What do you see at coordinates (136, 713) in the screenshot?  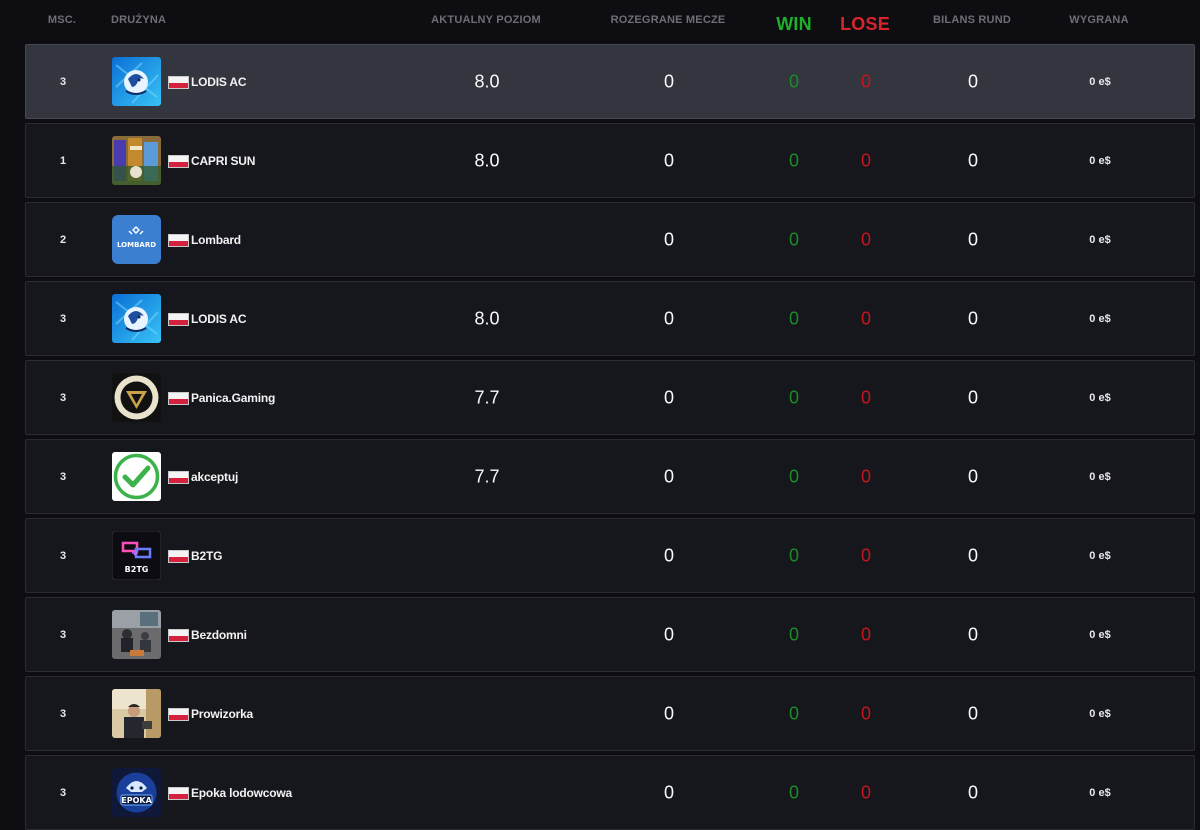 I see `prowizorka-photo` at bounding box center [136, 713].